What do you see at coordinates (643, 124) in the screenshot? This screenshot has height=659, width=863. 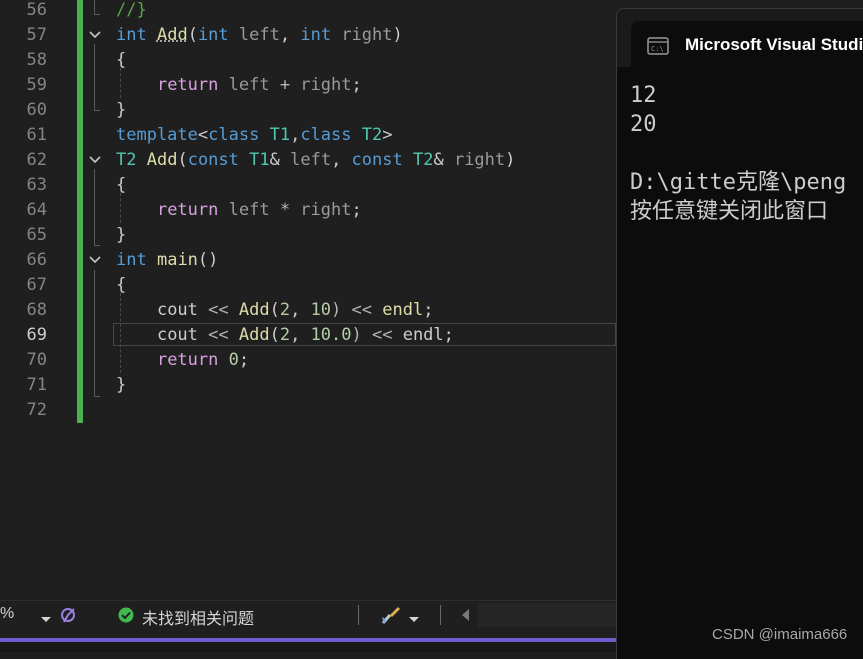 I see `console-line: 20` at bounding box center [643, 124].